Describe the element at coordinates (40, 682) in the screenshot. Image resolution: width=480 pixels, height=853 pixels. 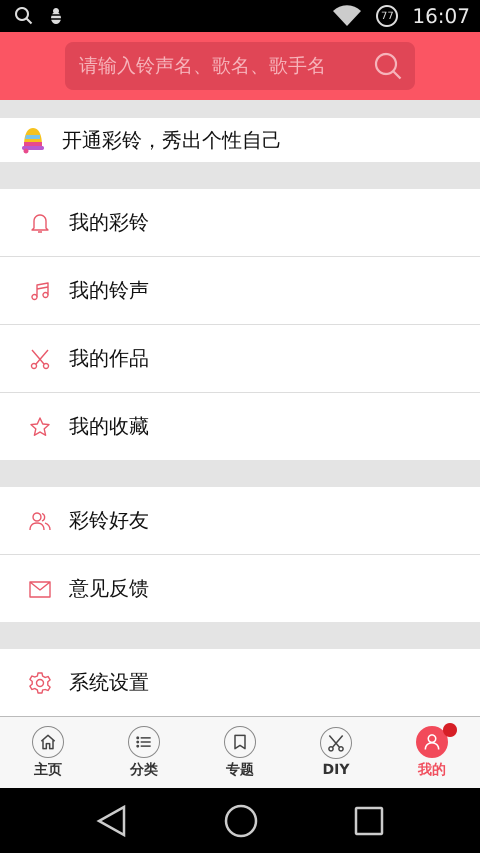
I see `settings-icon` at that location.